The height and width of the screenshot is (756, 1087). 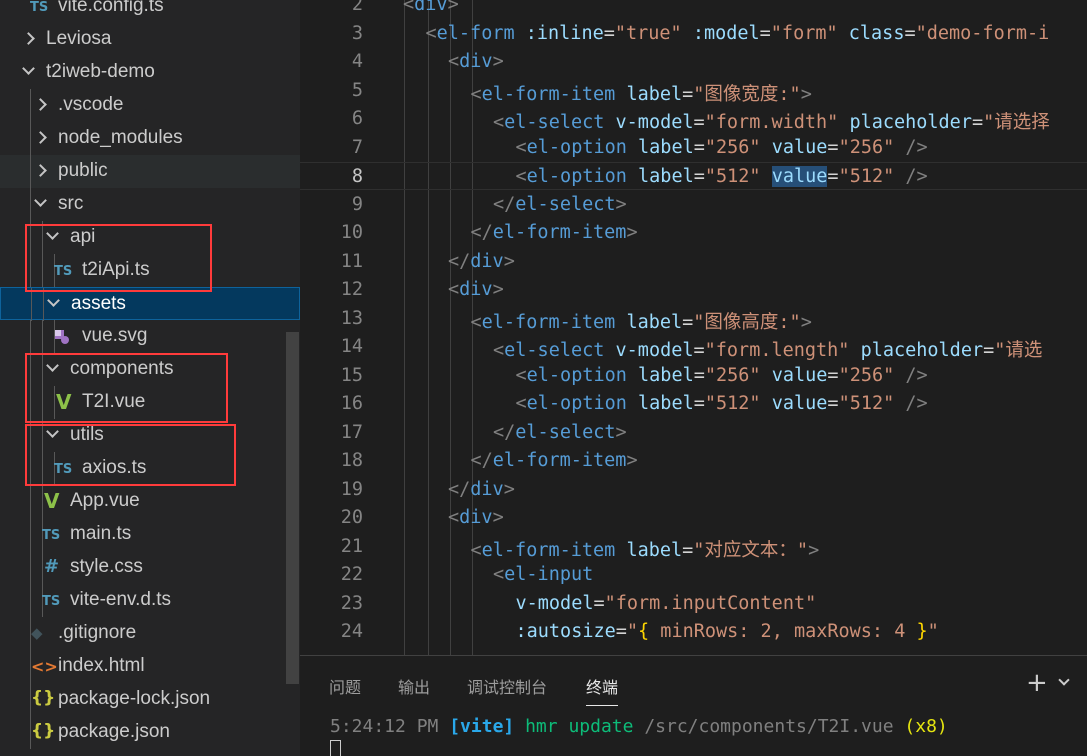 I want to click on folder-item: t2iweb-demo, so click(x=150, y=72).